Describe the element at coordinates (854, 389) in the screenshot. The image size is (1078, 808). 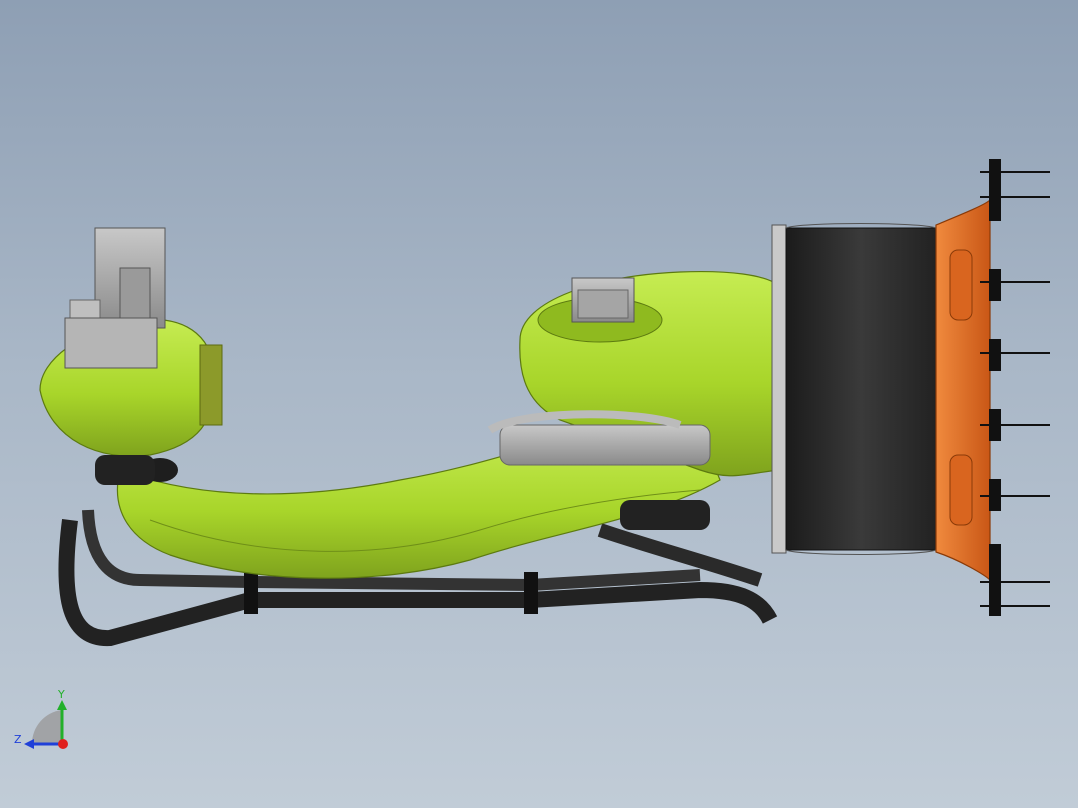
I see `reducer-housing` at that location.